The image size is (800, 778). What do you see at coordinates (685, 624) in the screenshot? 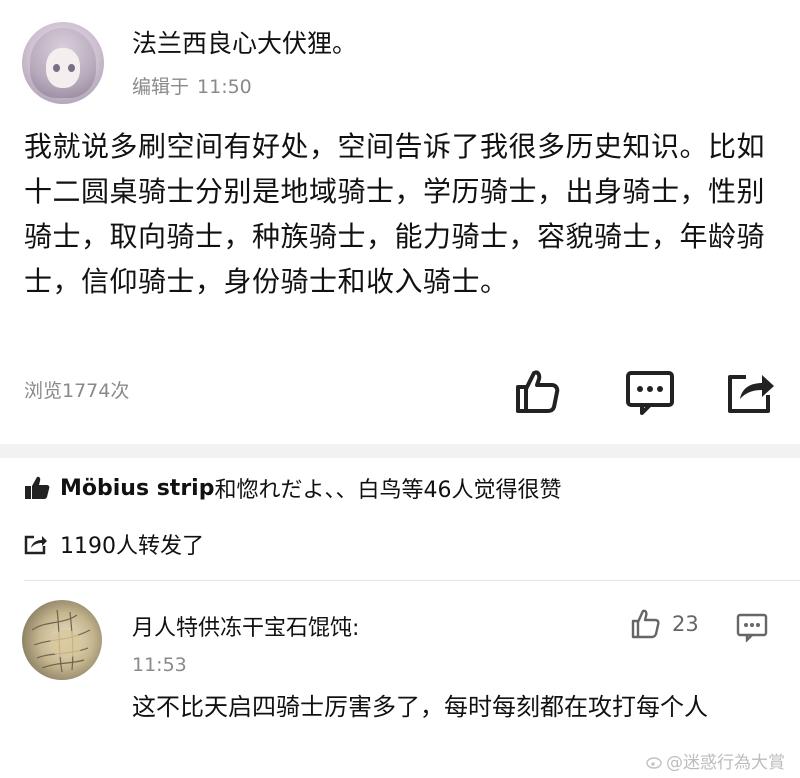
I see `comment-like-count: 23` at bounding box center [685, 624].